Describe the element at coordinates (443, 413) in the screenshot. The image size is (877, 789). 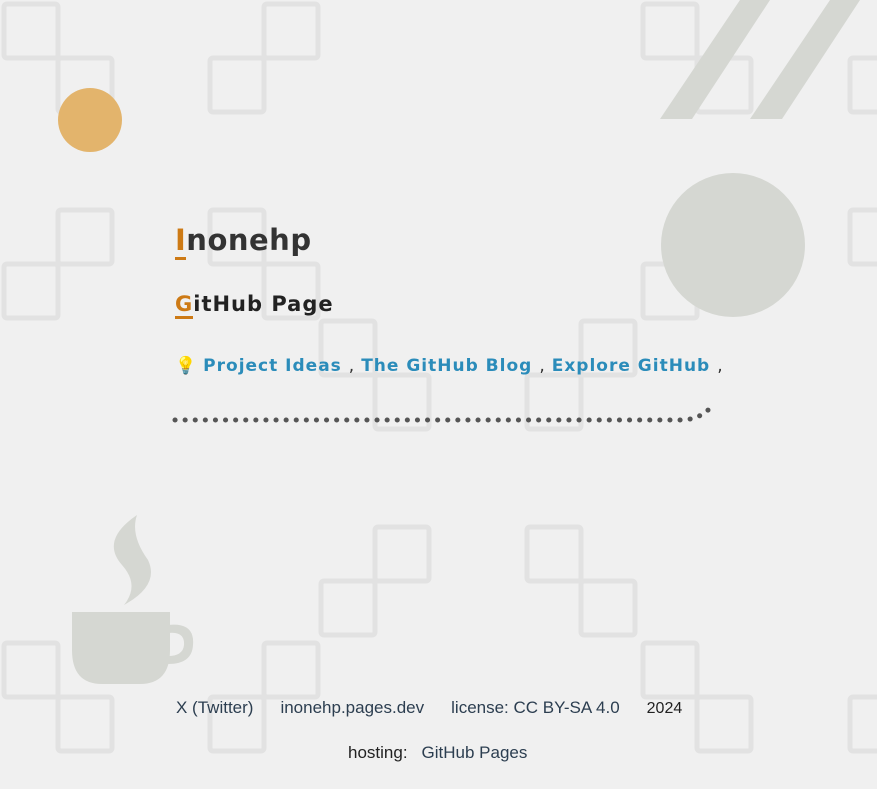
I see `dotted-divider` at that location.